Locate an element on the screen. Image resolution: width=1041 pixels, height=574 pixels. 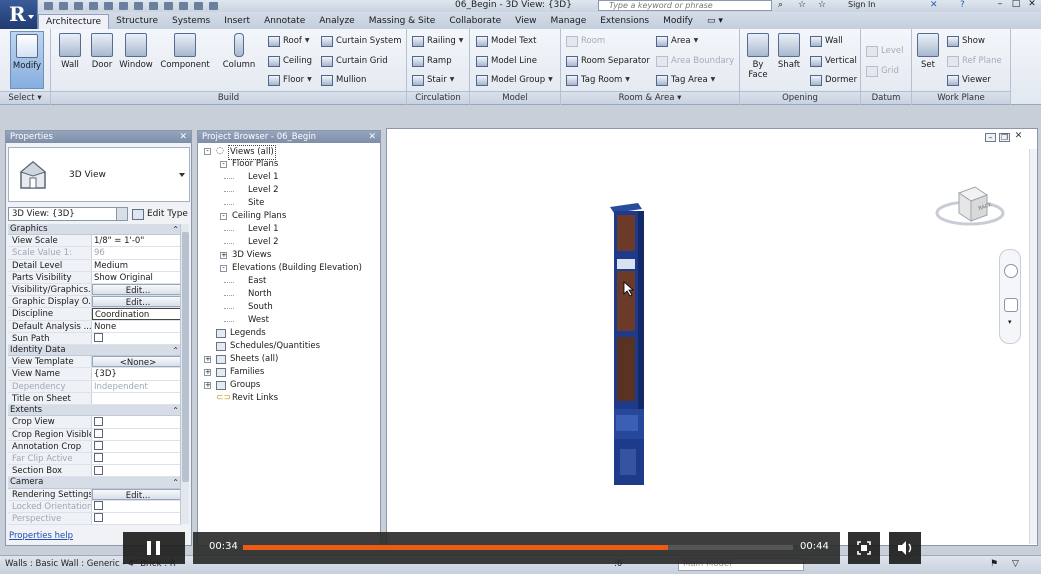
print-icon is located at coordinates (108, 5).